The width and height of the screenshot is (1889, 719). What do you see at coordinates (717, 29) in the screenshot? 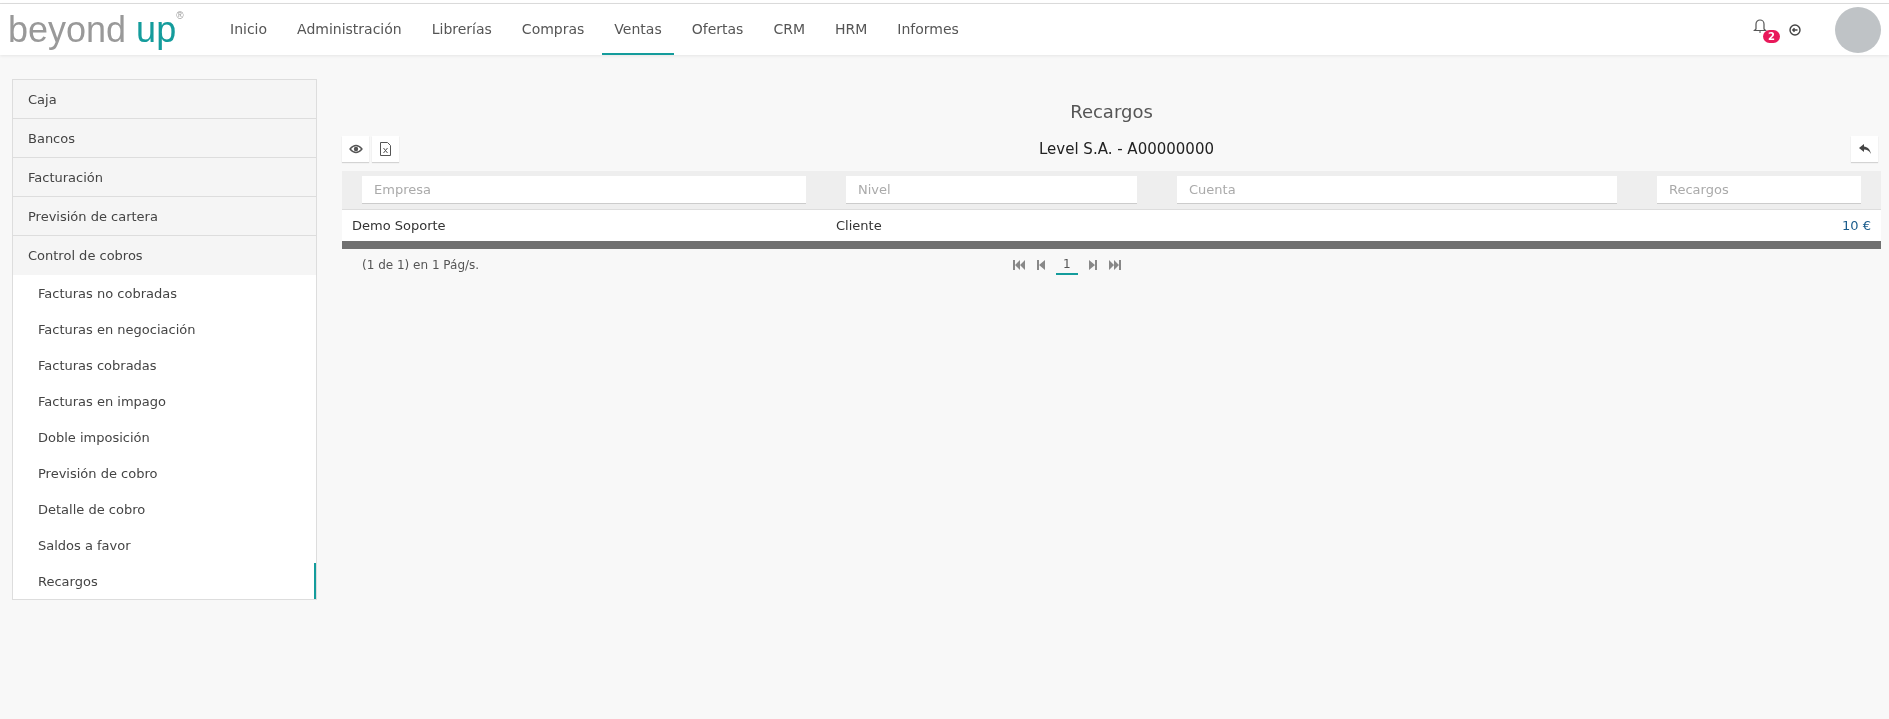
I see `nav-tab: Ofertas` at bounding box center [717, 29].